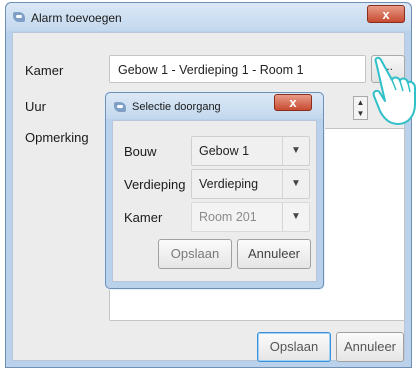 The height and width of the screenshot is (372, 416). Describe the element at coordinates (120, 107) in the screenshot. I see `dialog-app-icon` at that location.